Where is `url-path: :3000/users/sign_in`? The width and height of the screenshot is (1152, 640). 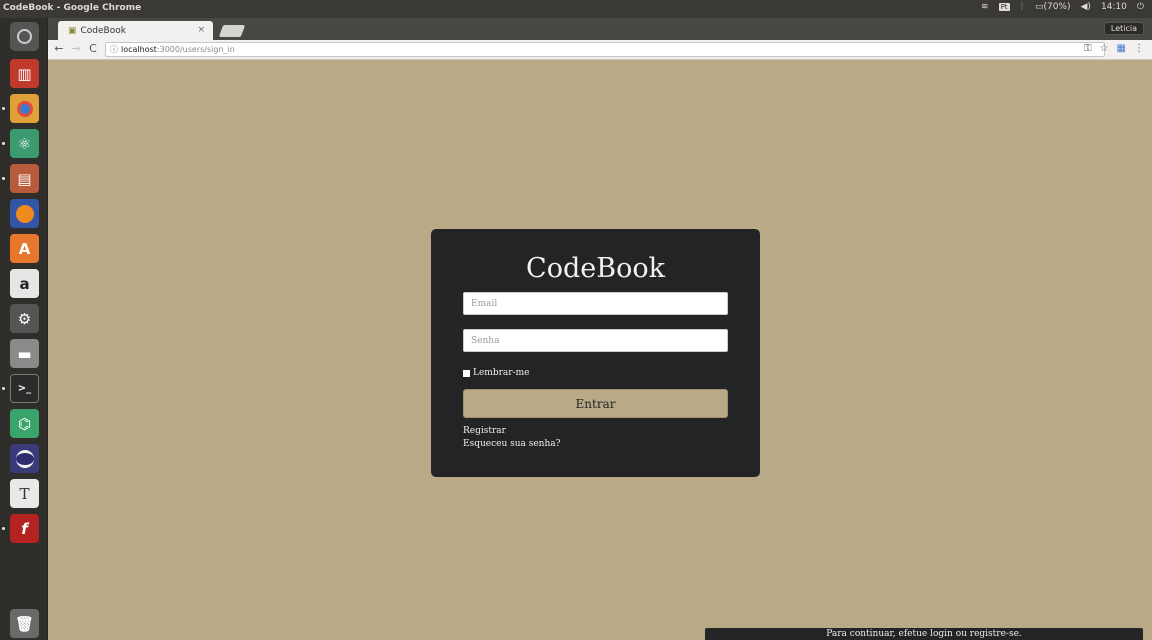 url-path: :3000/users/sign_in is located at coordinates (195, 49).